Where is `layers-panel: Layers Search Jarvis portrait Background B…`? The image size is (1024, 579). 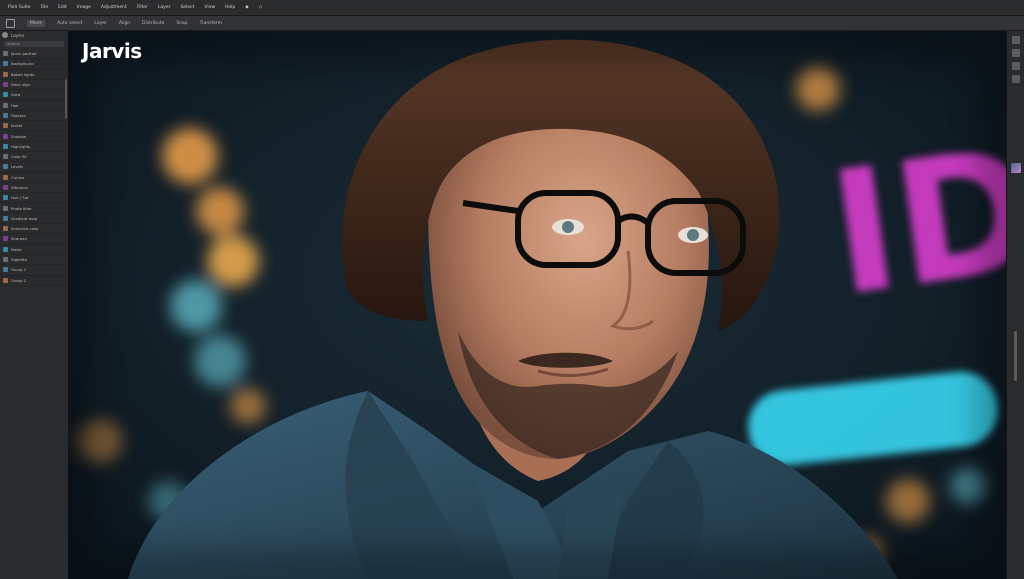 layers-panel: Layers Search Jarvis portrait Background B… is located at coordinates (34, 305).